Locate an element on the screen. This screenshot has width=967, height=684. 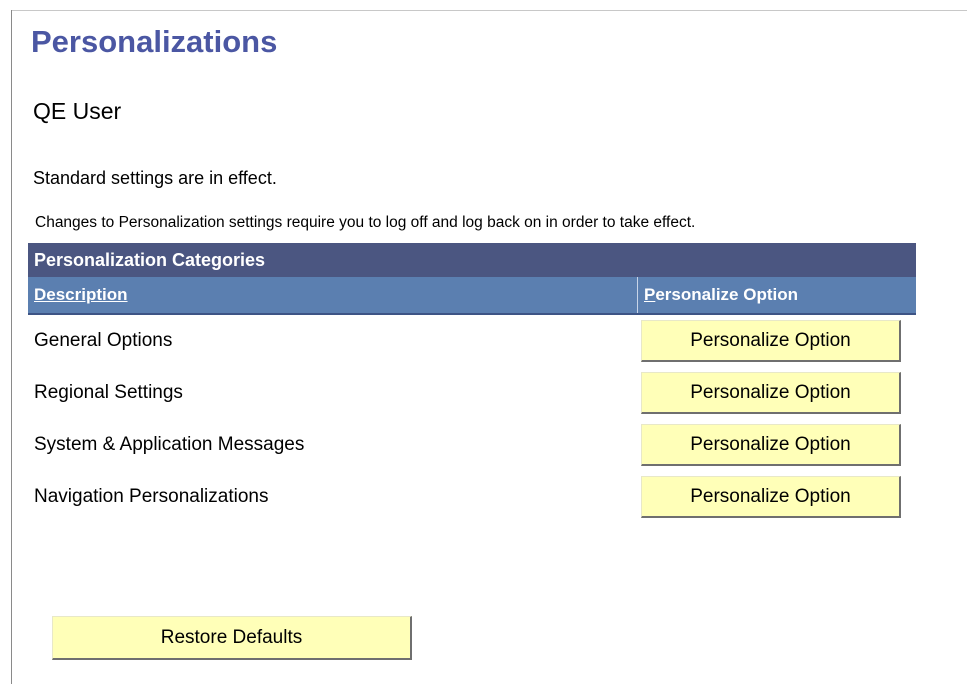
personalize-option-button-regional-settings: Personalize Option is located at coordinates (771, 393).